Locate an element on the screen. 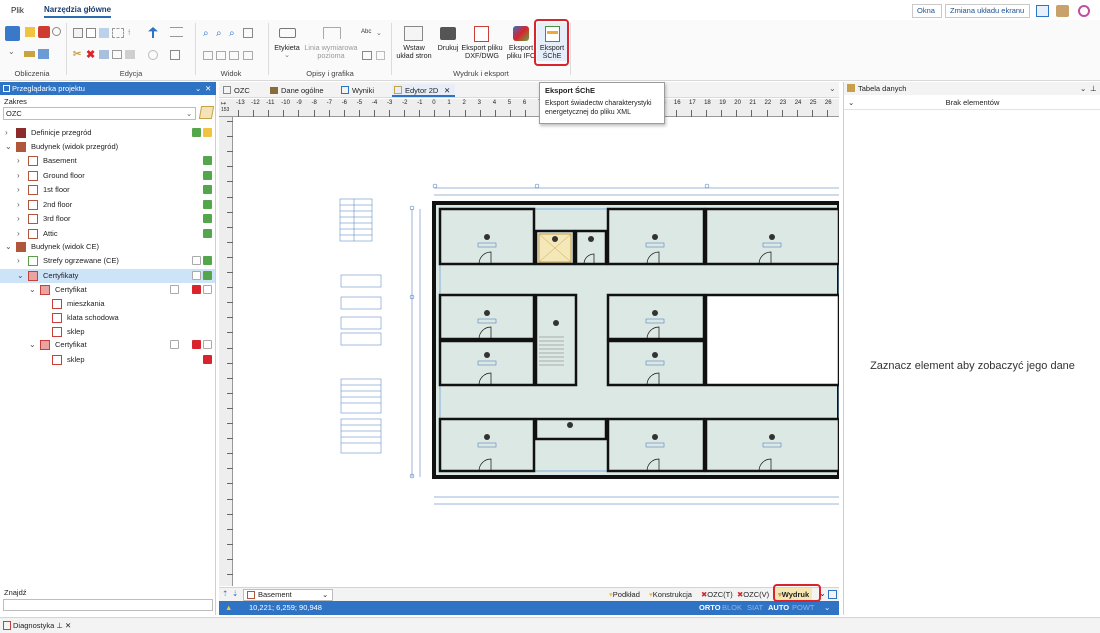 Image resolution: width=1100 pixels, height=633 pixels. grid-icon is located at coordinates (44, 32).